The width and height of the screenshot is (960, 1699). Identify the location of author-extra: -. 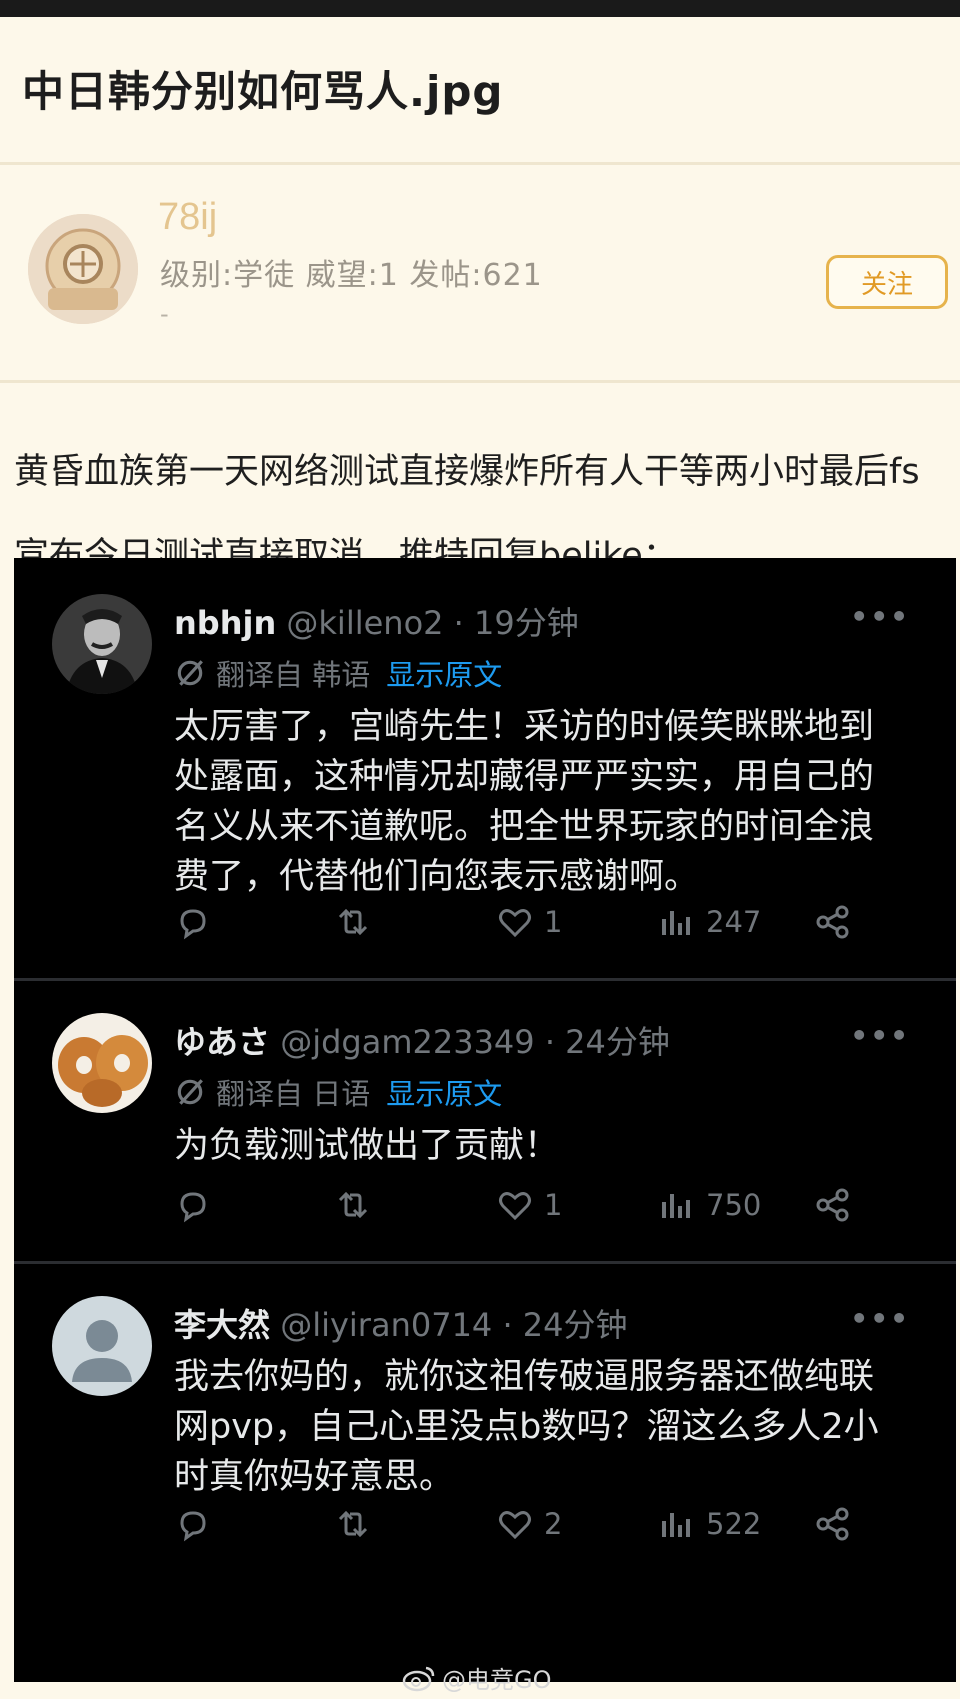
(164, 314).